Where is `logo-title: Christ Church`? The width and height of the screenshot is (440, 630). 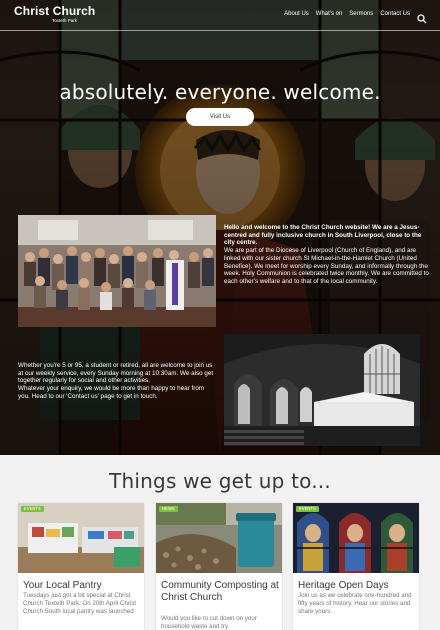 logo-title: Christ Church is located at coordinates (55, 11).